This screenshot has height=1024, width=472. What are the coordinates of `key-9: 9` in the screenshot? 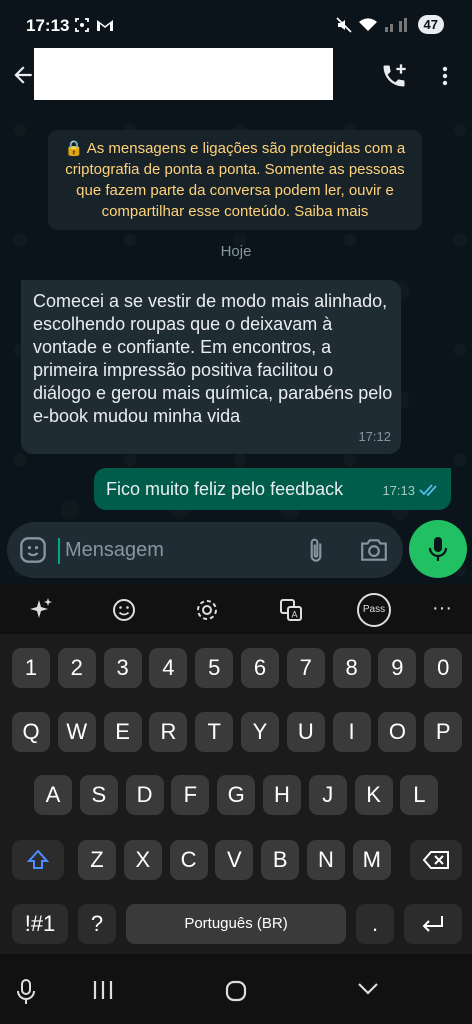 It's located at (397, 668).